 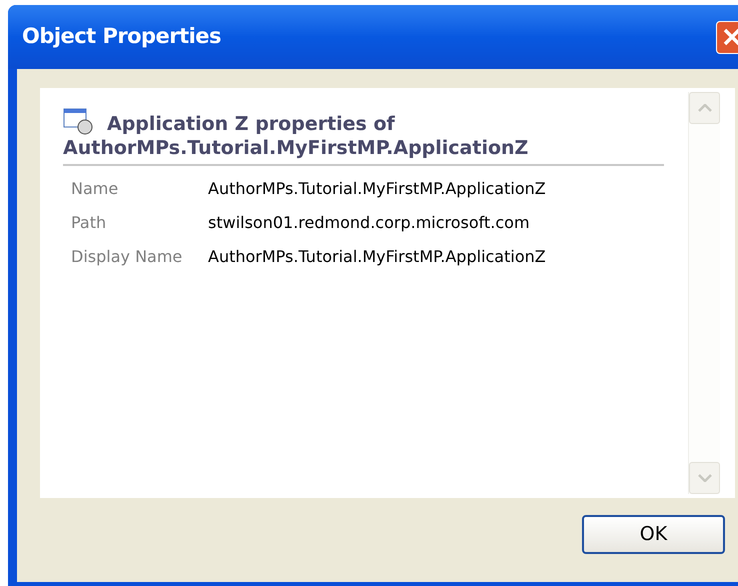 What do you see at coordinates (79, 122) in the screenshot?
I see `window-gear-icon` at bounding box center [79, 122].